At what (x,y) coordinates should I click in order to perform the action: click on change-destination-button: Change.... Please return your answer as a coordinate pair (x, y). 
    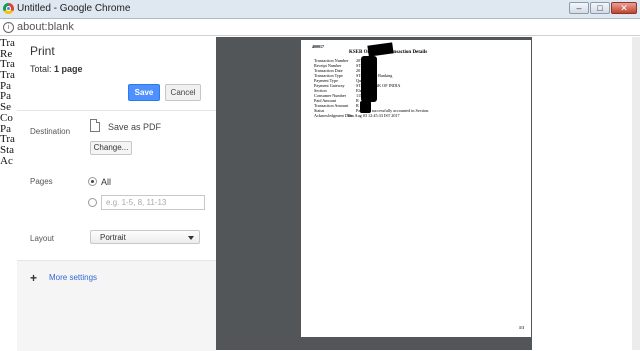
    Looking at the image, I should click on (111, 148).